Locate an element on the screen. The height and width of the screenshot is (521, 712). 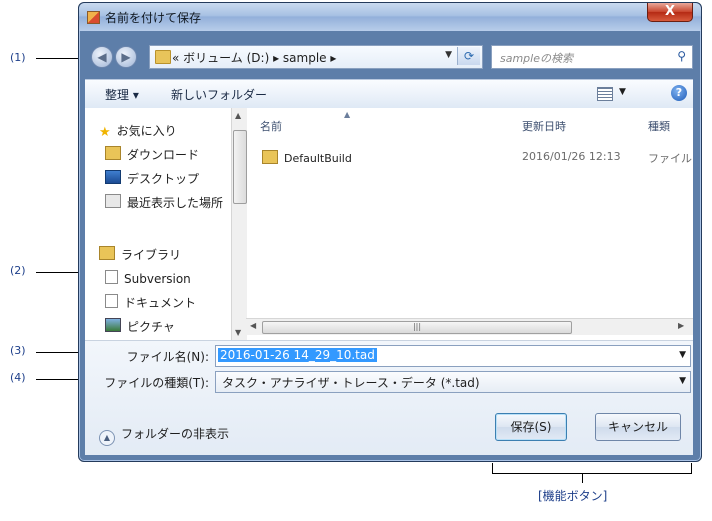
app-icon is located at coordinates (93, 17).